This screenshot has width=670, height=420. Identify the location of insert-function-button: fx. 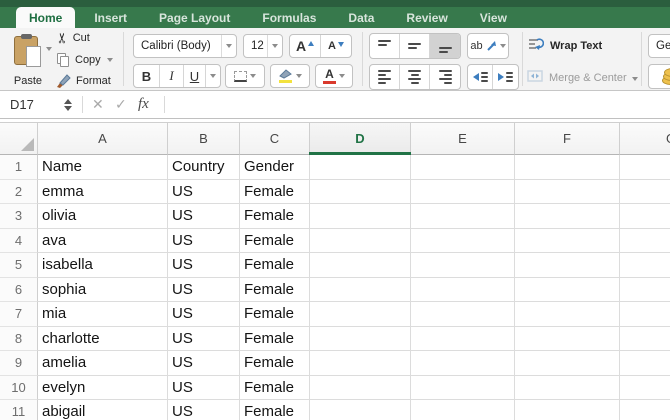
(143, 104).